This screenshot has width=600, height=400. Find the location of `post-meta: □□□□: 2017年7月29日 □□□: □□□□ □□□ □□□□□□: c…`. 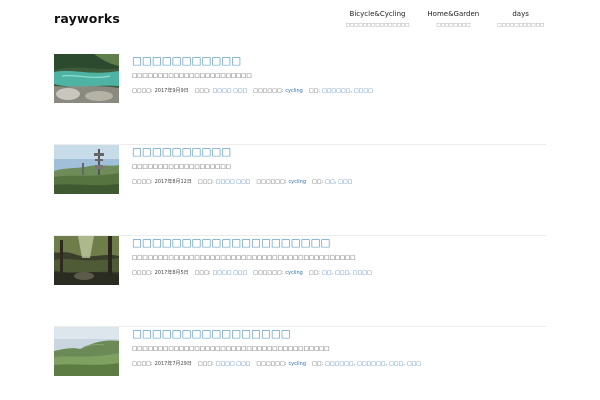

post-meta: □□□□: 2017年7月29日 □□□: □□□□ □□□ □□□□□□: c… is located at coordinates (339, 363).